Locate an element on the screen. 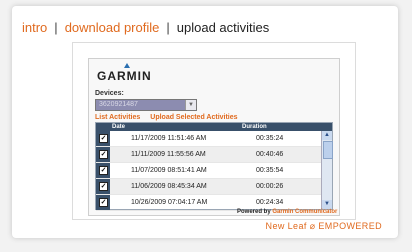 The width and height of the screenshot is (412, 252). table-row: ✓ 11/06/2009 08:45:34 AM 00:00:26 is located at coordinates (209, 187).